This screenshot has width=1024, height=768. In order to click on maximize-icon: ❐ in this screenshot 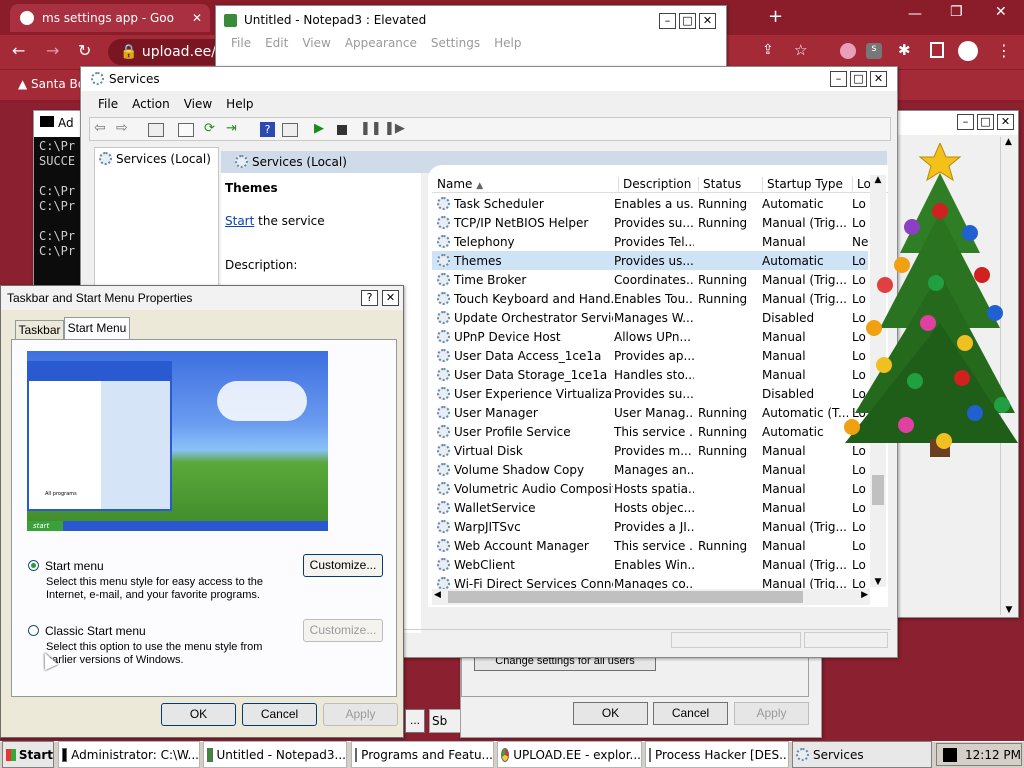, I will do `click(956, 12)`.